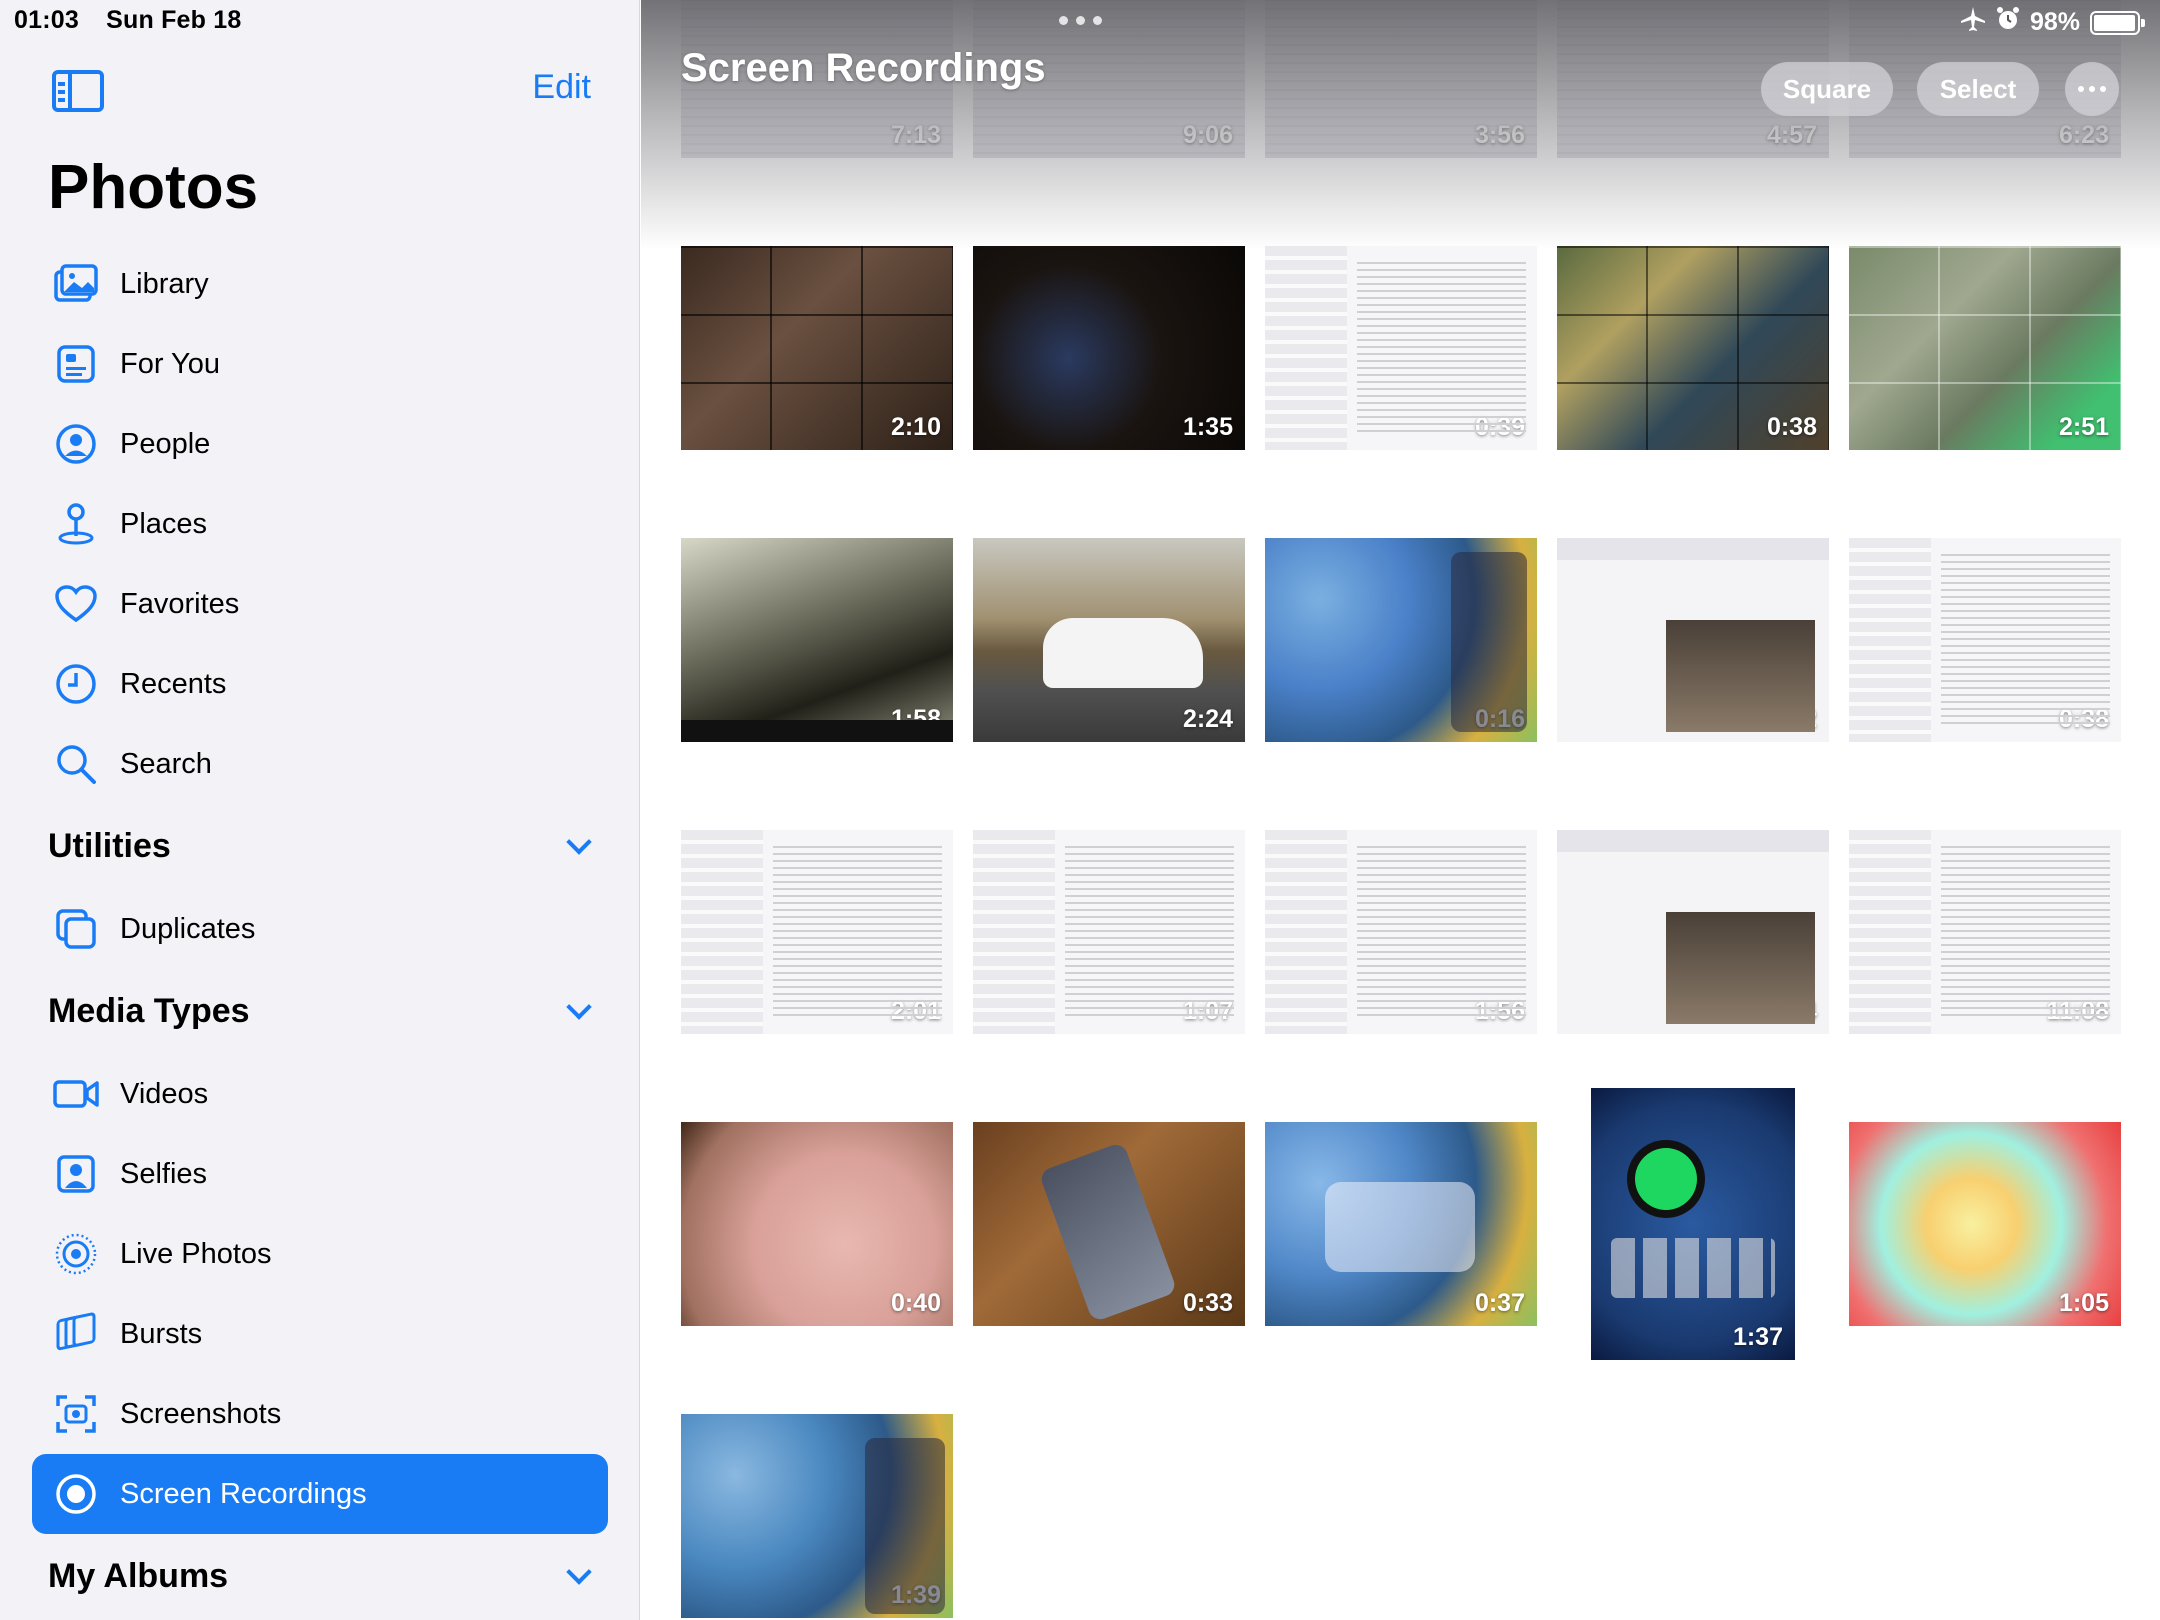  I want to click on video-thumbnail: 2:10, so click(817, 348).